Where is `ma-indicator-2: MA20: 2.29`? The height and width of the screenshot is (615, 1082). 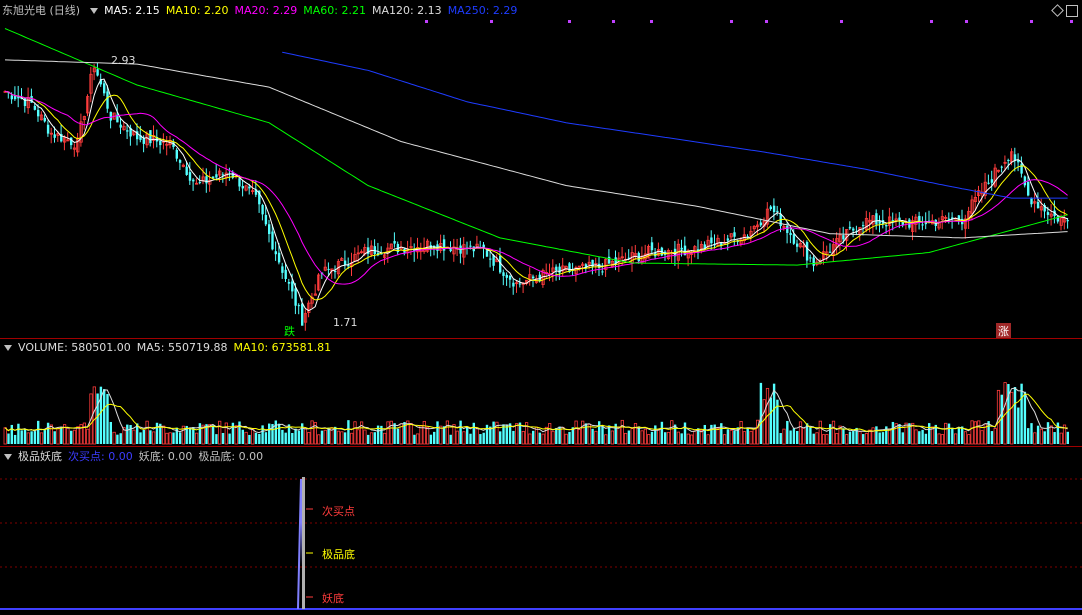
ma-indicator-2: MA20: 2.29 is located at coordinates (266, 10).